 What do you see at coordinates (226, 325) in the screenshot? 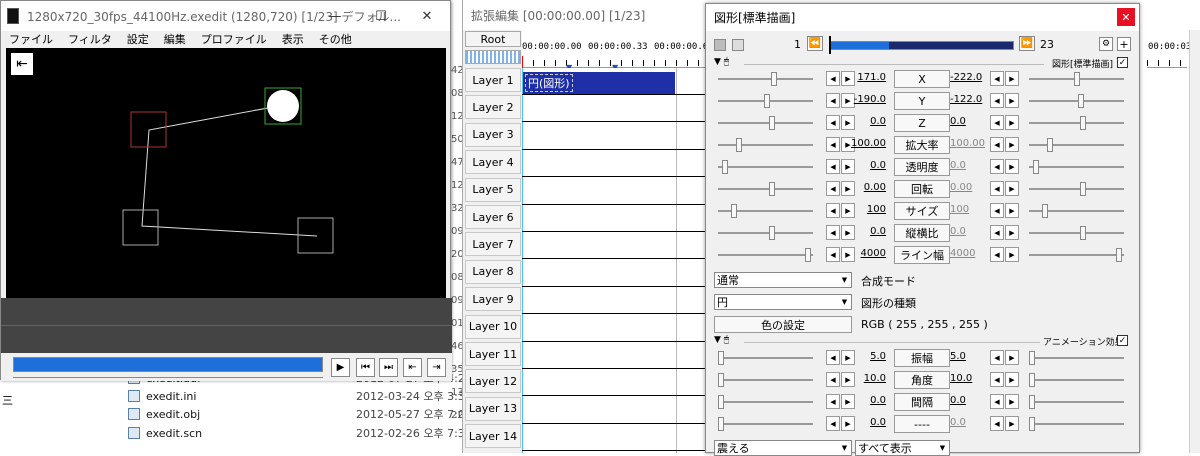
I see `seek-area` at bounding box center [226, 325].